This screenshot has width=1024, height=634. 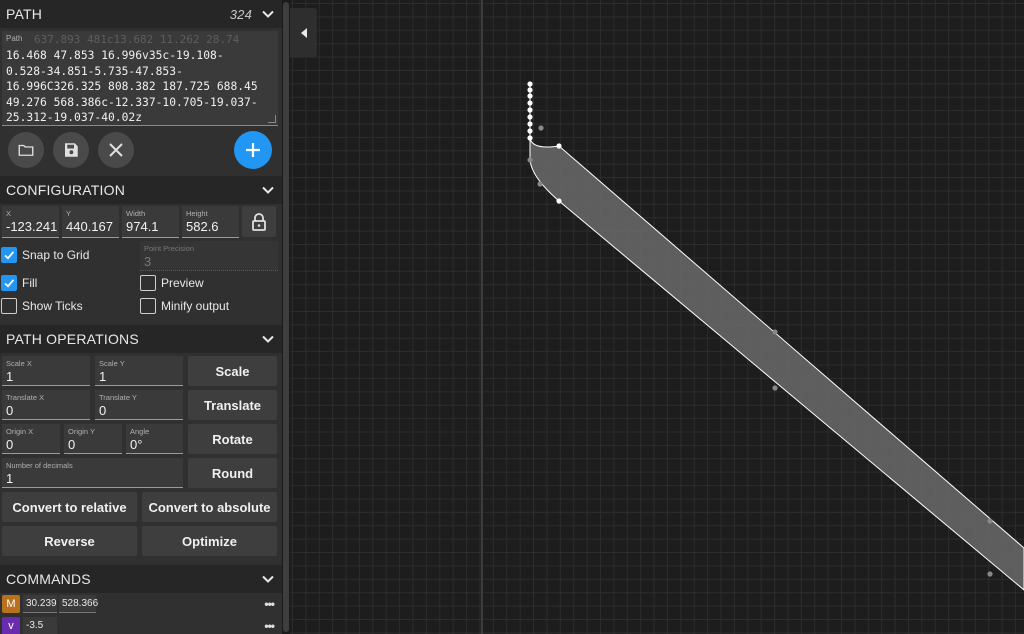 What do you see at coordinates (209, 256) in the screenshot?
I see `point-precision-field: Point Precision 3` at bounding box center [209, 256].